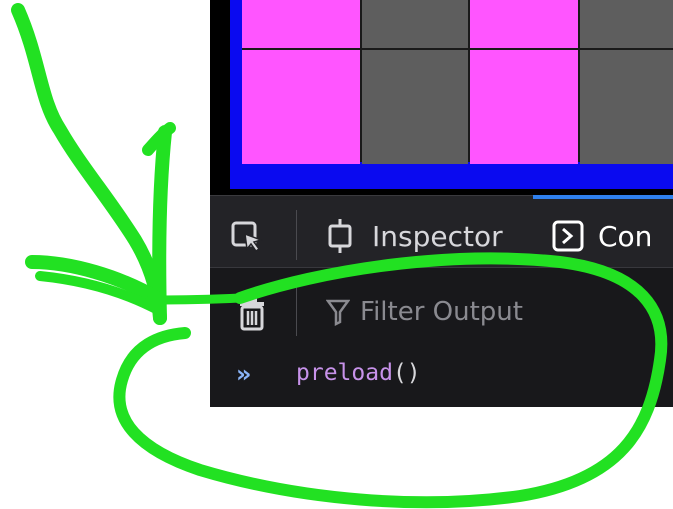 Image resolution: width=673 pixels, height=509 pixels. I want to click on arrow-head-right, so click(162, 225).